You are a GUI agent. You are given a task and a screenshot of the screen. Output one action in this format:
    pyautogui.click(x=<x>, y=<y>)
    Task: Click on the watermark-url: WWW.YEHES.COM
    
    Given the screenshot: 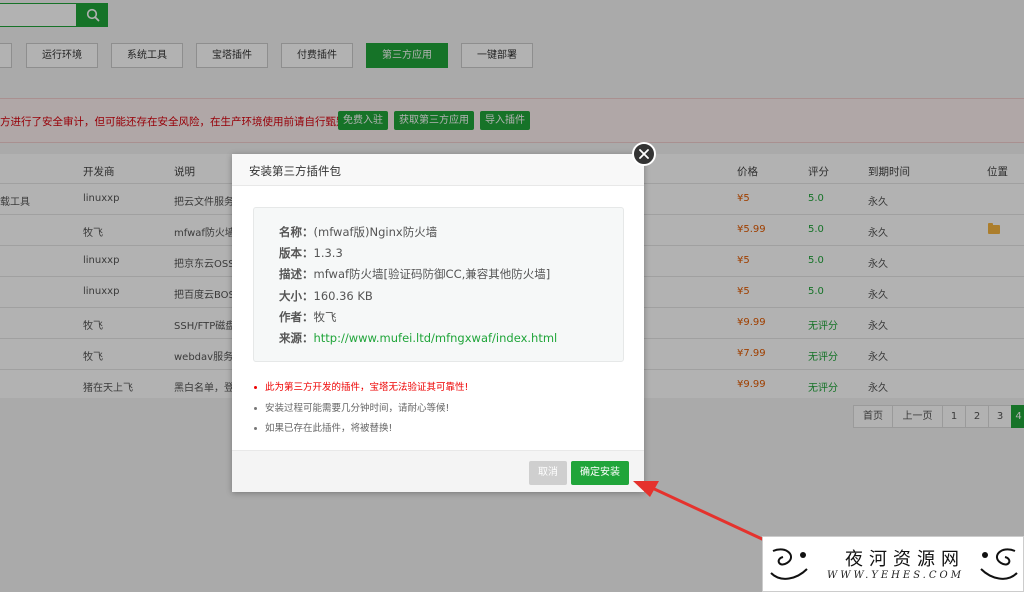 What is the action you would take?
    pyautogui.click(x=895, y=575)
    